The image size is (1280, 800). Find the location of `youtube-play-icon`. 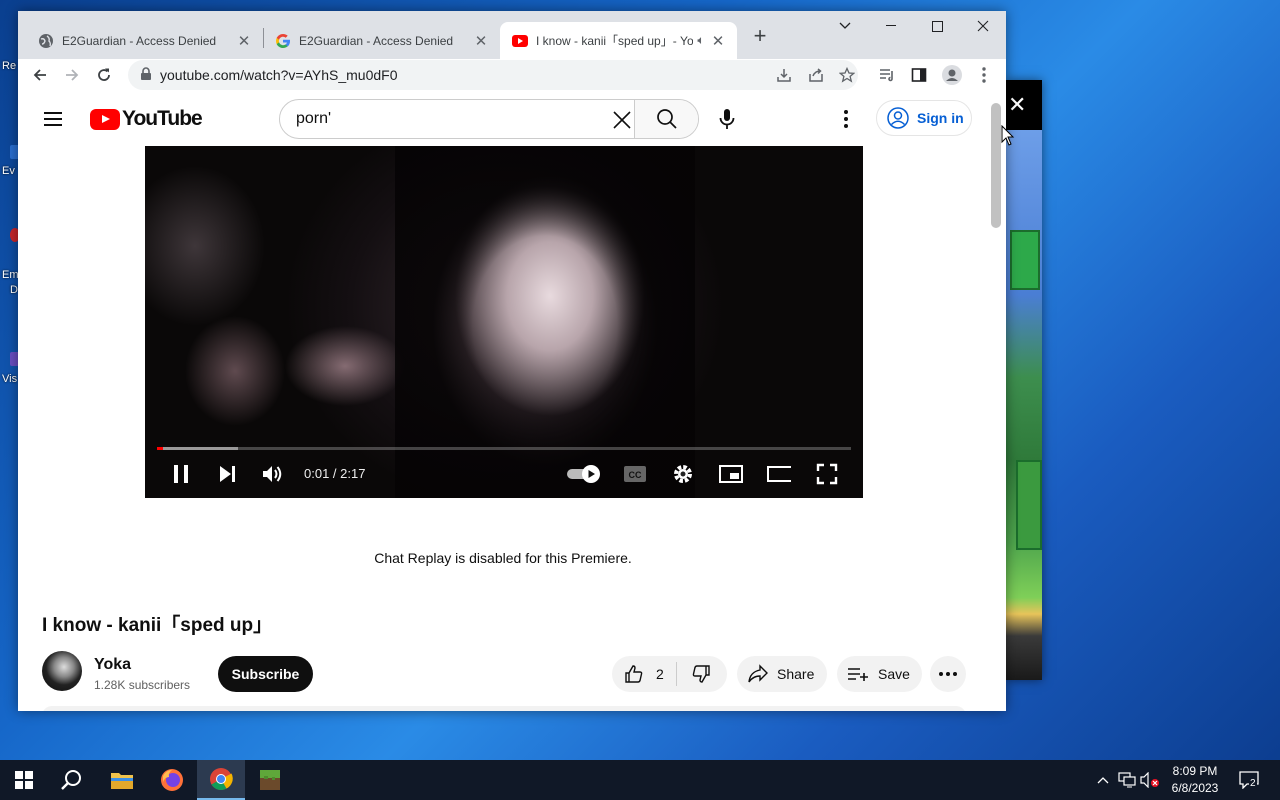

youtube-play-icon is located at coordinates (105, 119).